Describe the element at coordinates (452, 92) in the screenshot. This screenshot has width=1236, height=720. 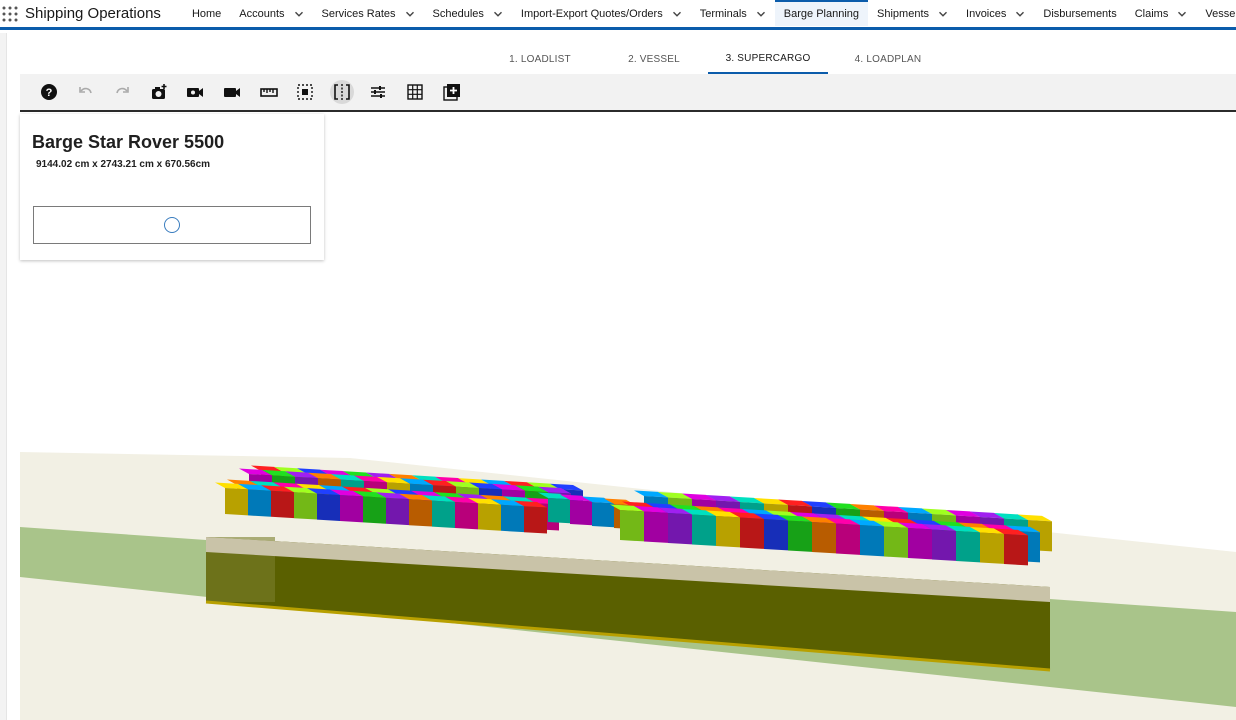
I see `add-box-icon` at that location.